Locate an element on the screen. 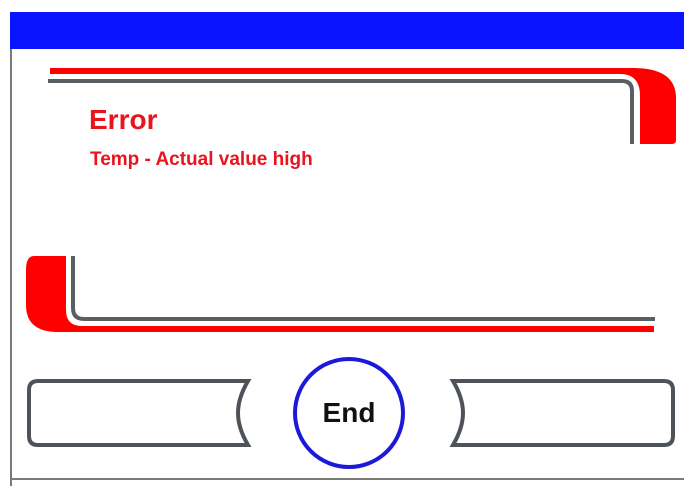 The image size is (684, 486). left-soft-button is located at coordinates (139, 413).